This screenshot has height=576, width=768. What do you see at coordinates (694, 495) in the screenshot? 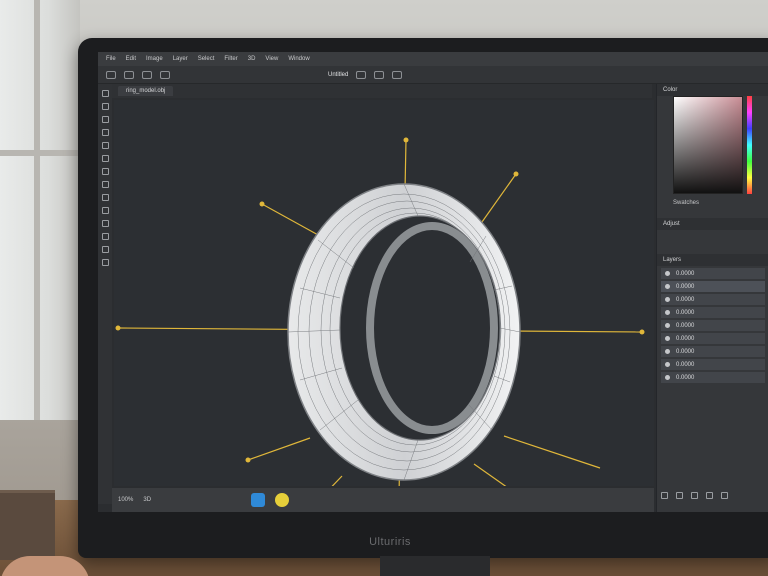
I see `mask-icon` at bounding box center [694, 495].